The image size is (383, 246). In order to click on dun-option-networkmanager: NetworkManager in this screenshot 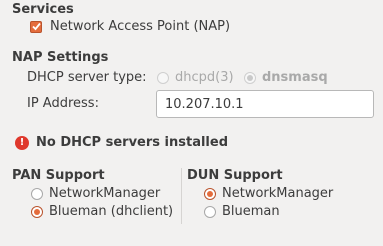, I will do `click(268, 193)`.